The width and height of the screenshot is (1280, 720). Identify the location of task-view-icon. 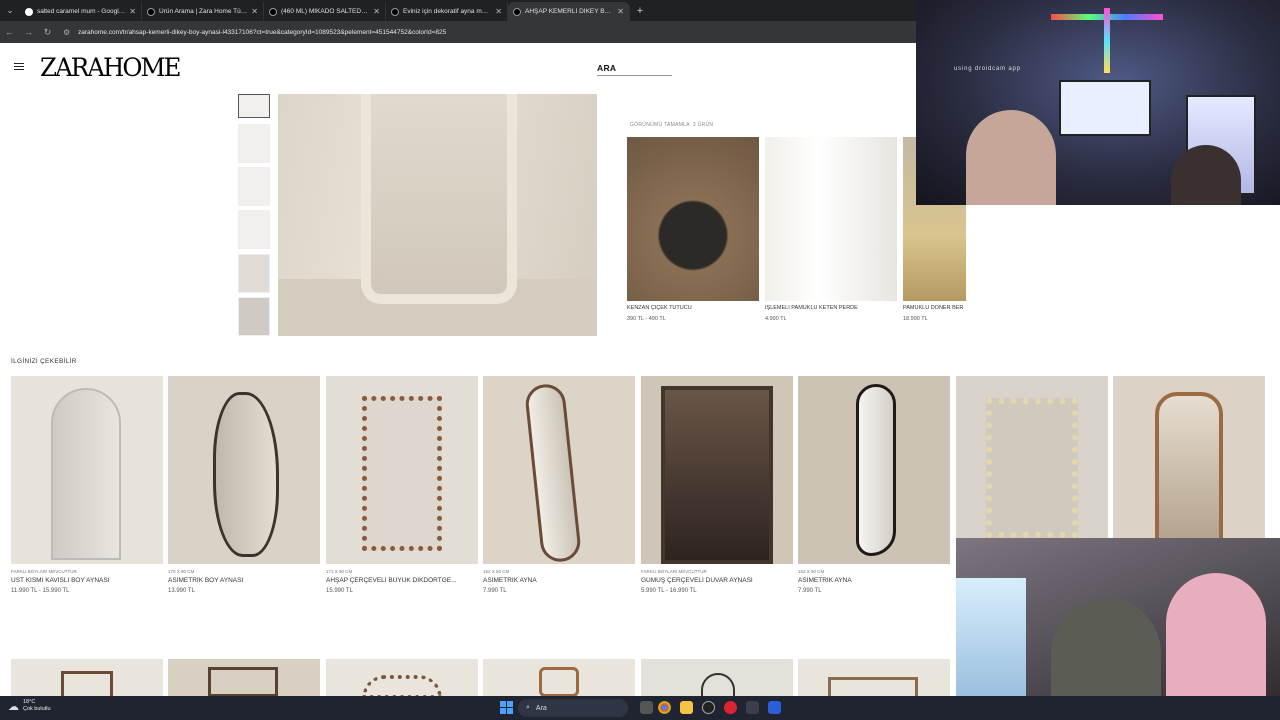
(646, 707).